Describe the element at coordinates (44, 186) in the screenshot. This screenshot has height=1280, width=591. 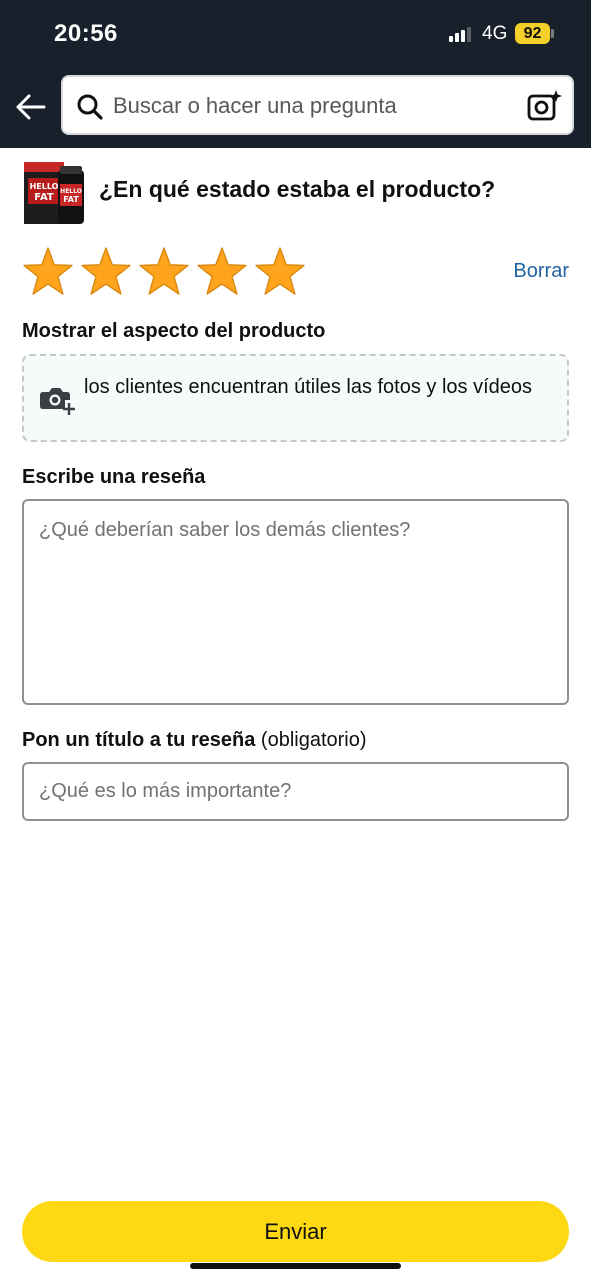
I see `thumbnail-text-hello: HELLO` at that location.